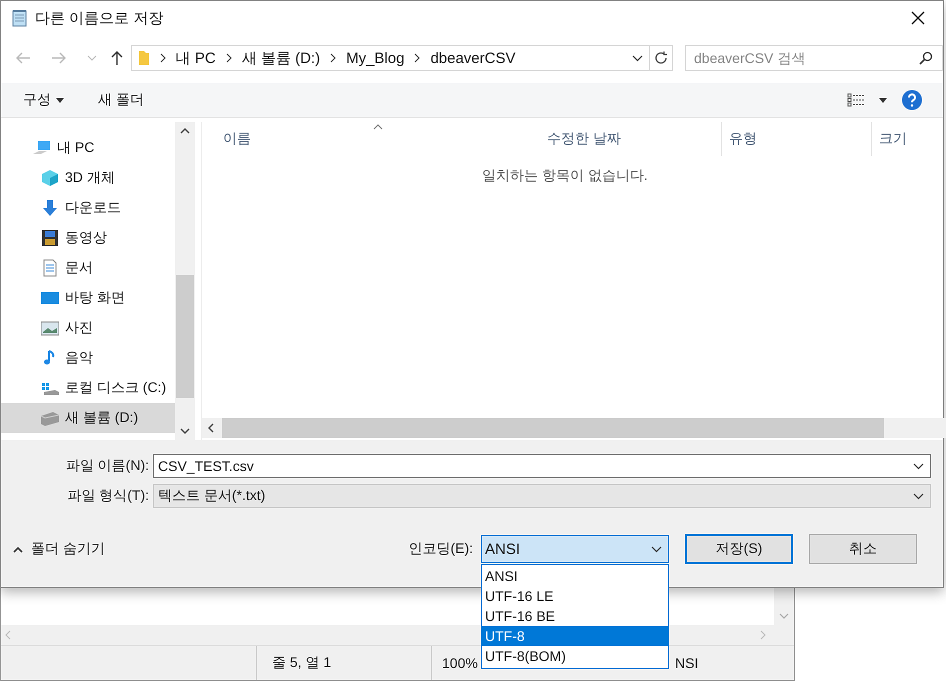  What do you see at coordinates (909, 139) in the screenshot?
I see `column-header: 크기` at bounding box center [909, 139].